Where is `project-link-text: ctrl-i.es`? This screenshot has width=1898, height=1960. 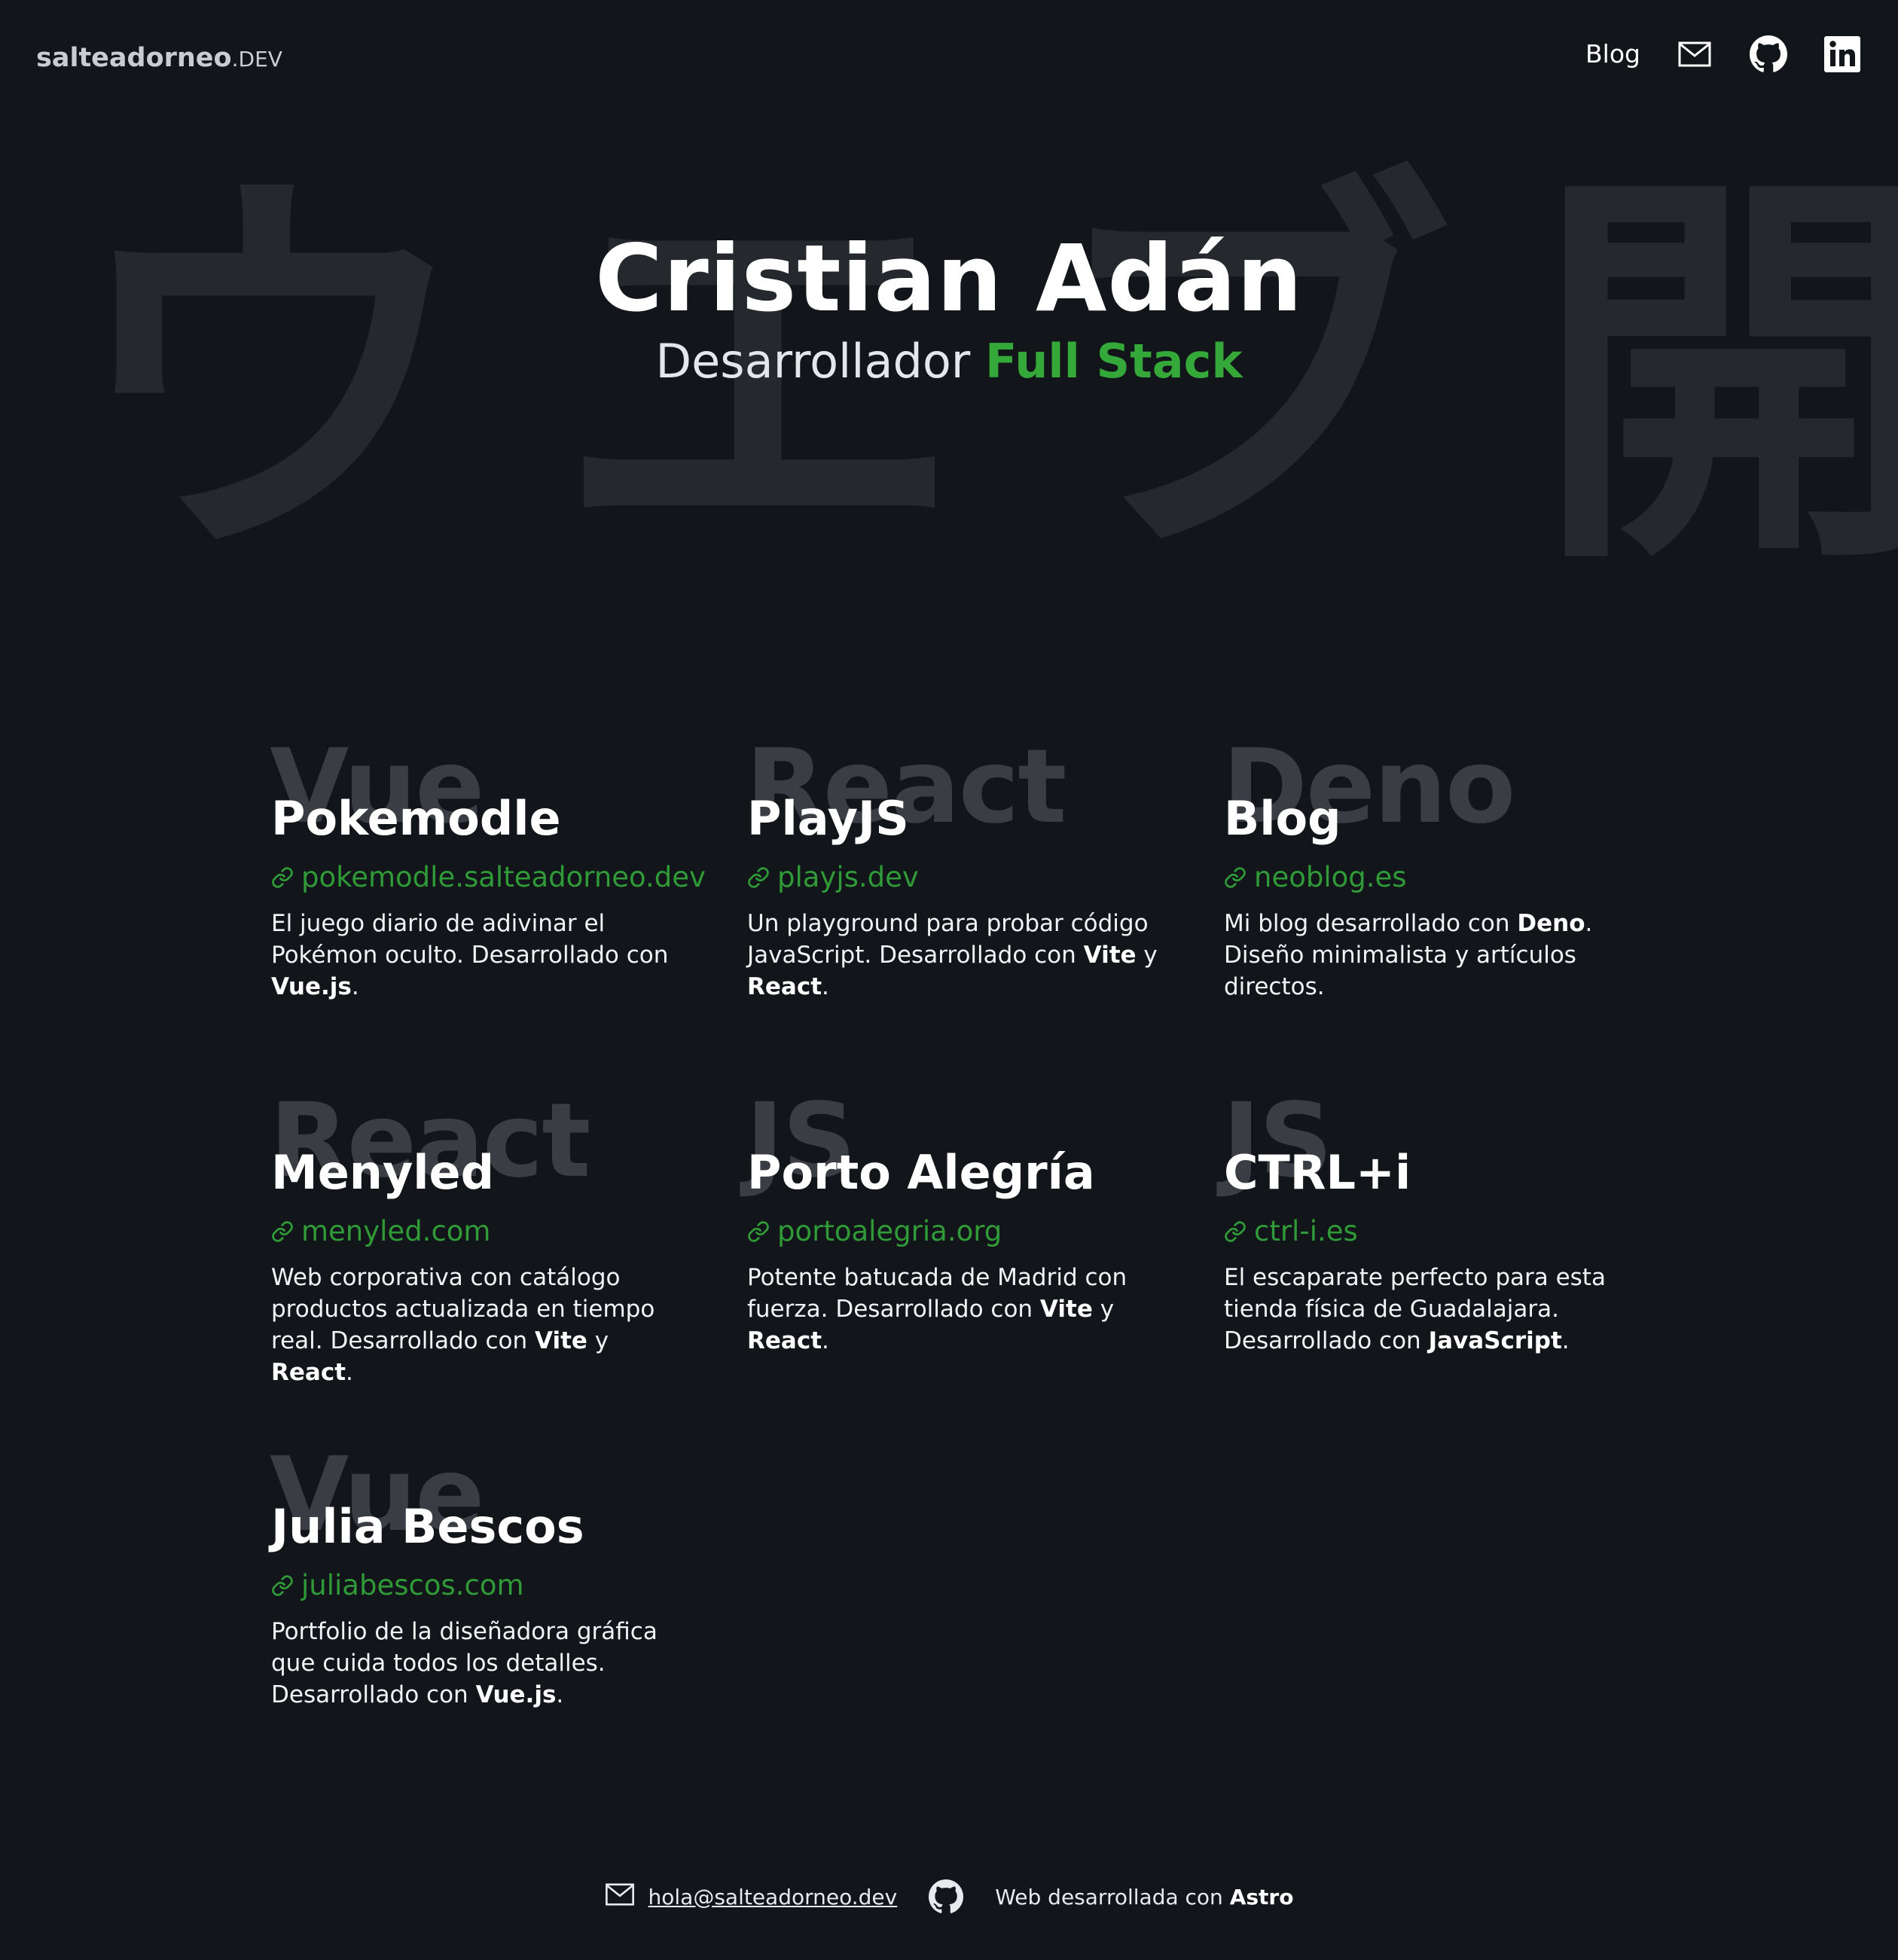
project-link-text: ctrl-i.es is located at coordinates (1306, 1231).